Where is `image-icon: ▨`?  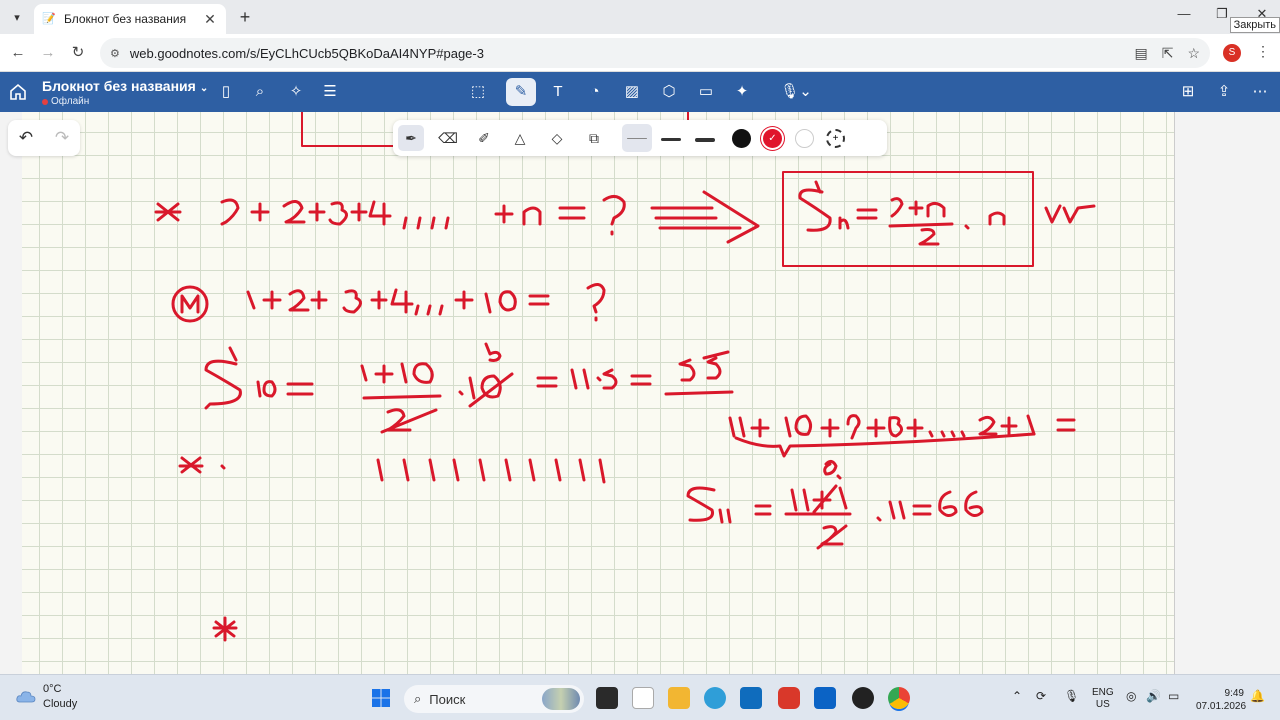 image-icon: ▨ is located at coordinates (632, 92).